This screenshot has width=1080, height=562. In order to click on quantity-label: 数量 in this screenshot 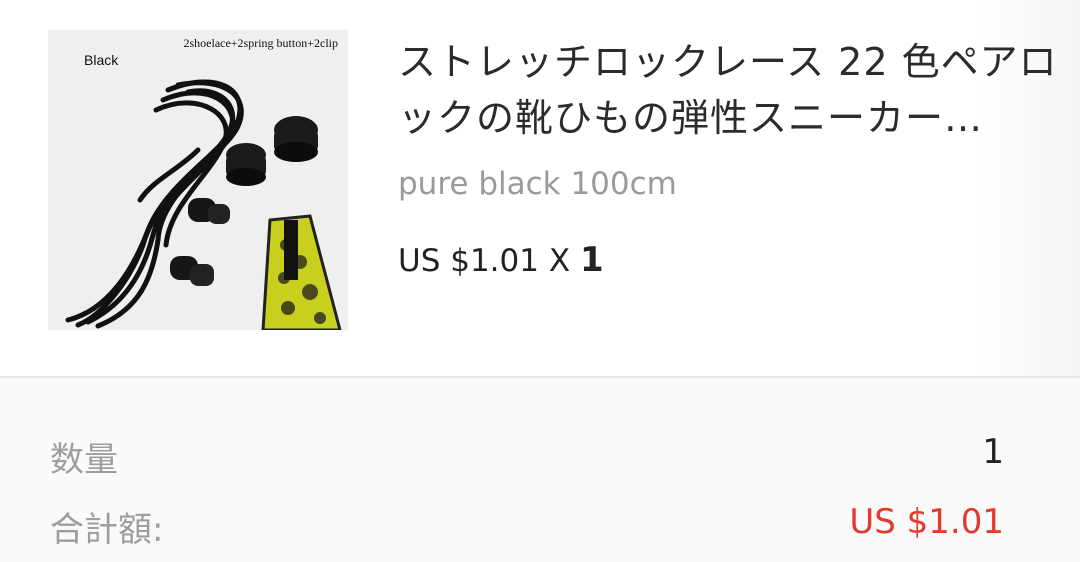, I will do `click(84, 460)`.